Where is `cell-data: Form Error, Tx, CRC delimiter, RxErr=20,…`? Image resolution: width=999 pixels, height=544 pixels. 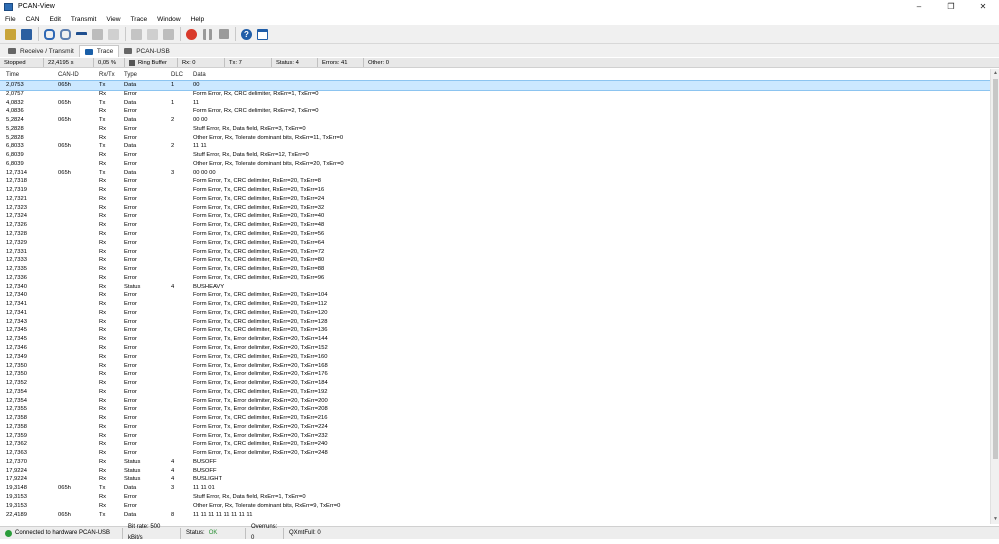
cell-data: Form Error, Tx, CRC delimiter, RxErr=20,… is located at coordinates (259, 198).